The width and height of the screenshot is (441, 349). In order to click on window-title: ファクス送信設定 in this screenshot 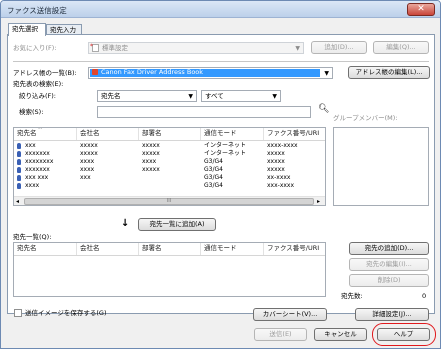, I will do `click(37, 10)`.